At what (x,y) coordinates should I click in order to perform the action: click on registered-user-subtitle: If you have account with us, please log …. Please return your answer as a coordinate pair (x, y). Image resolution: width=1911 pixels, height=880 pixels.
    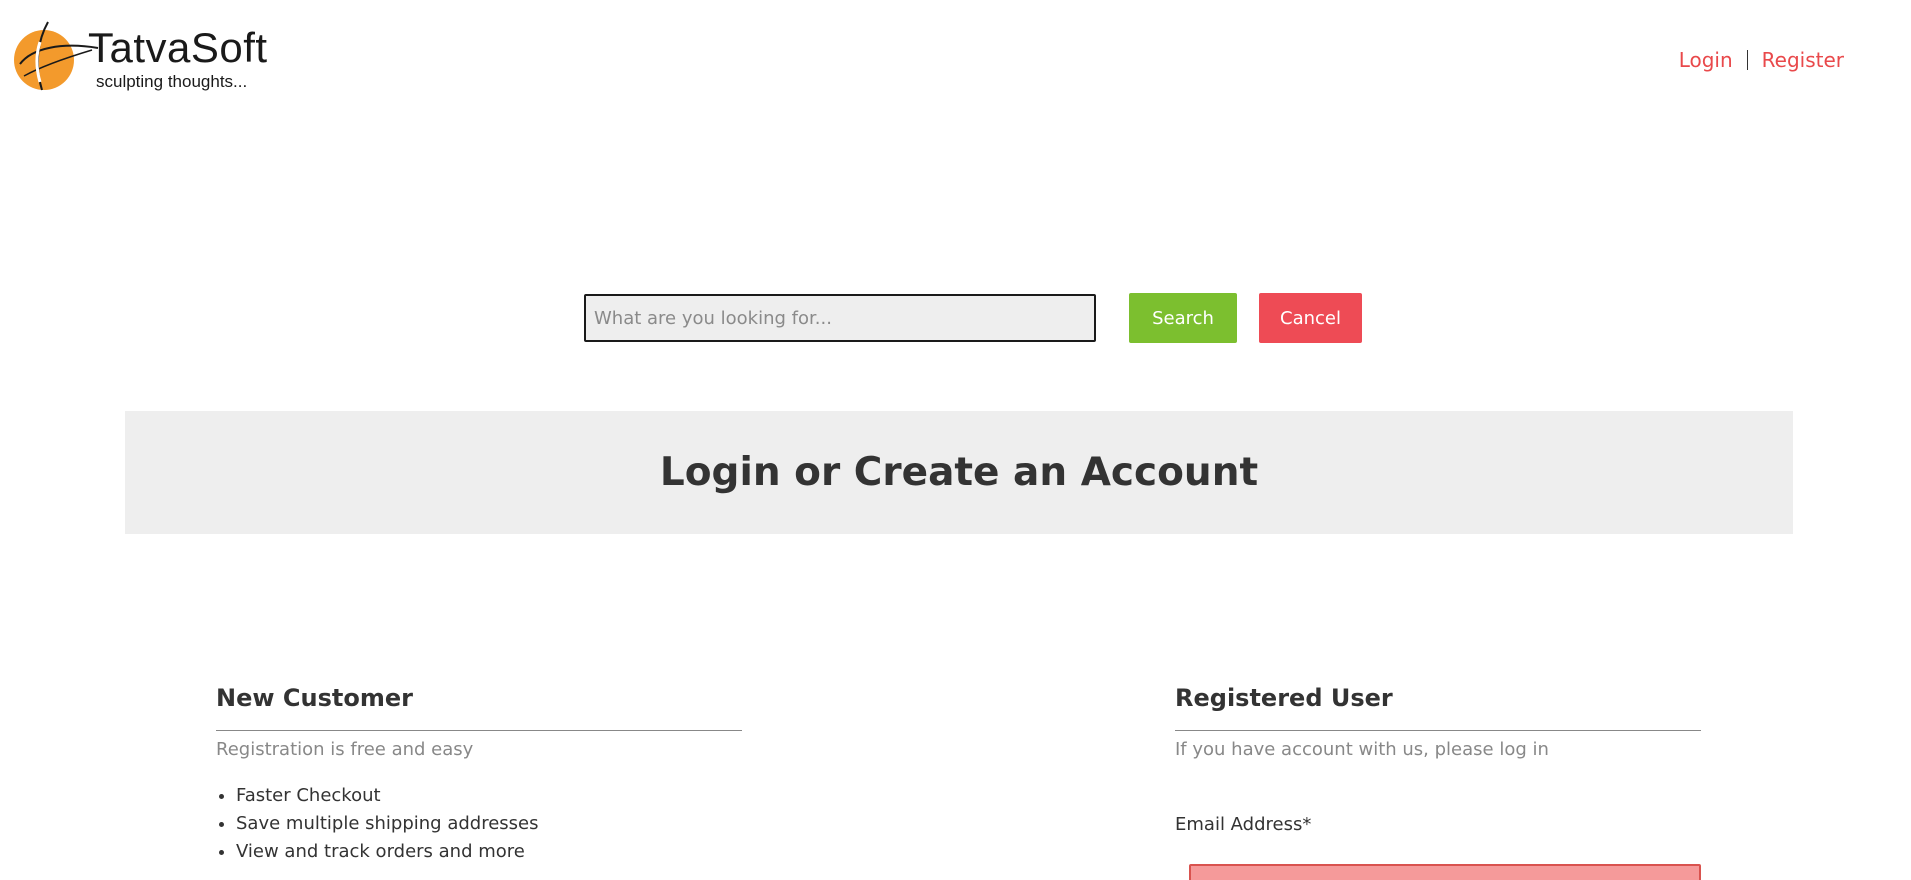
    Looking at the image, I should click on (1362, 749).